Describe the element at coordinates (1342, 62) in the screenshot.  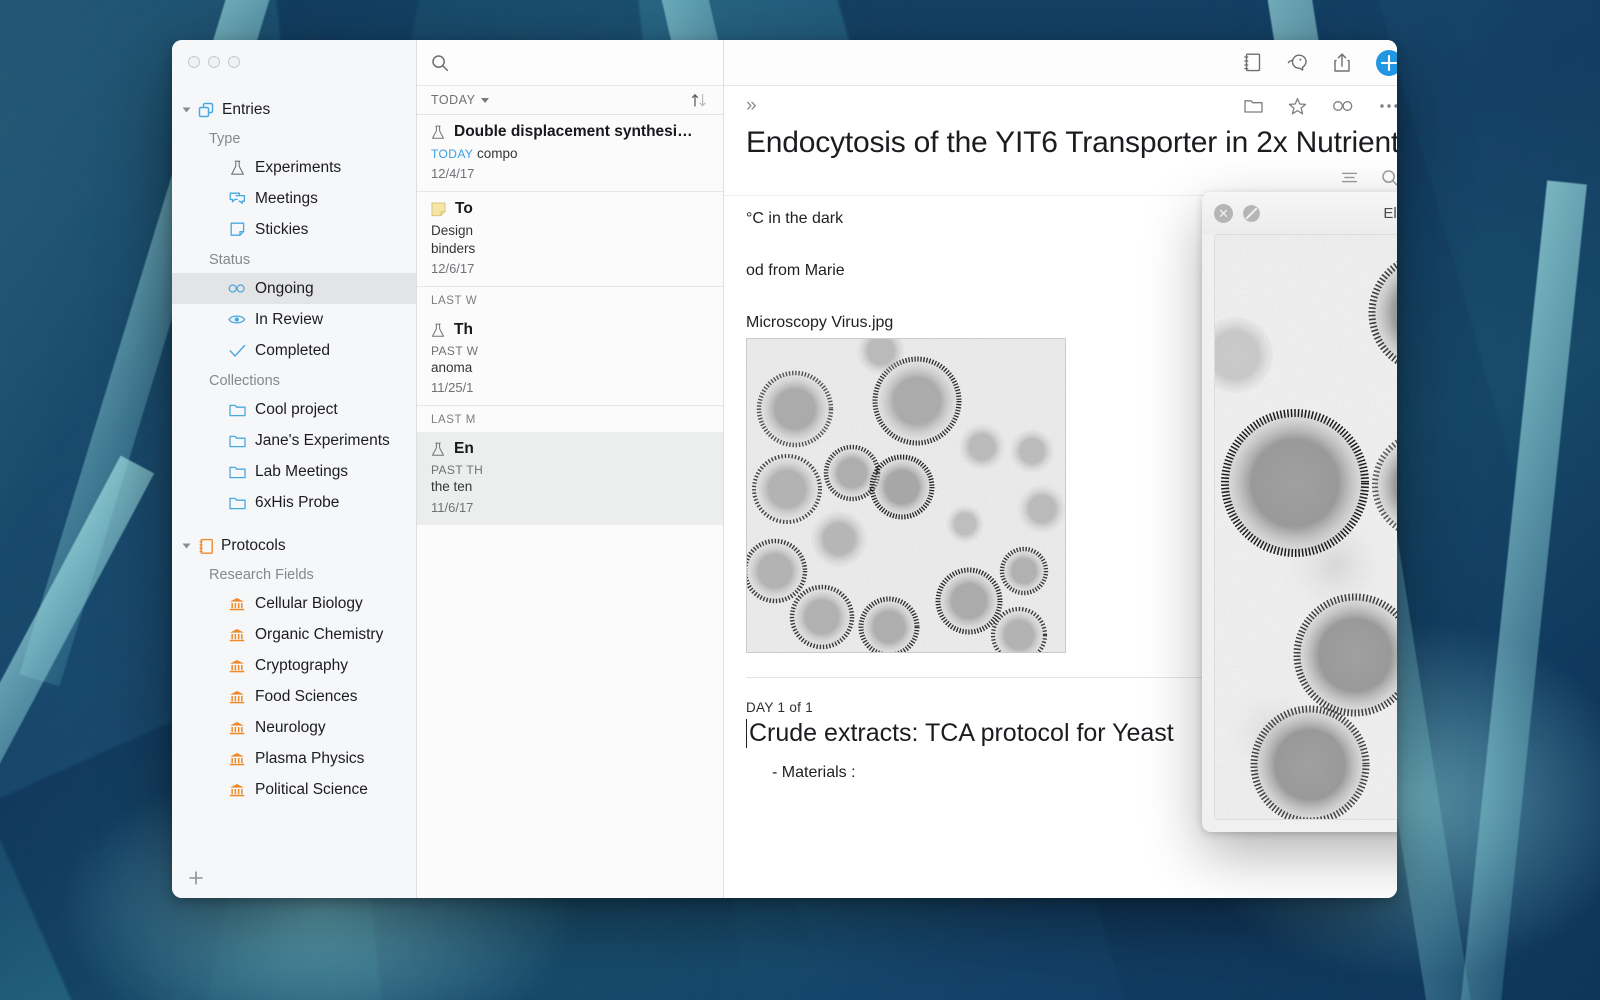
I see `share-icon` at that location.